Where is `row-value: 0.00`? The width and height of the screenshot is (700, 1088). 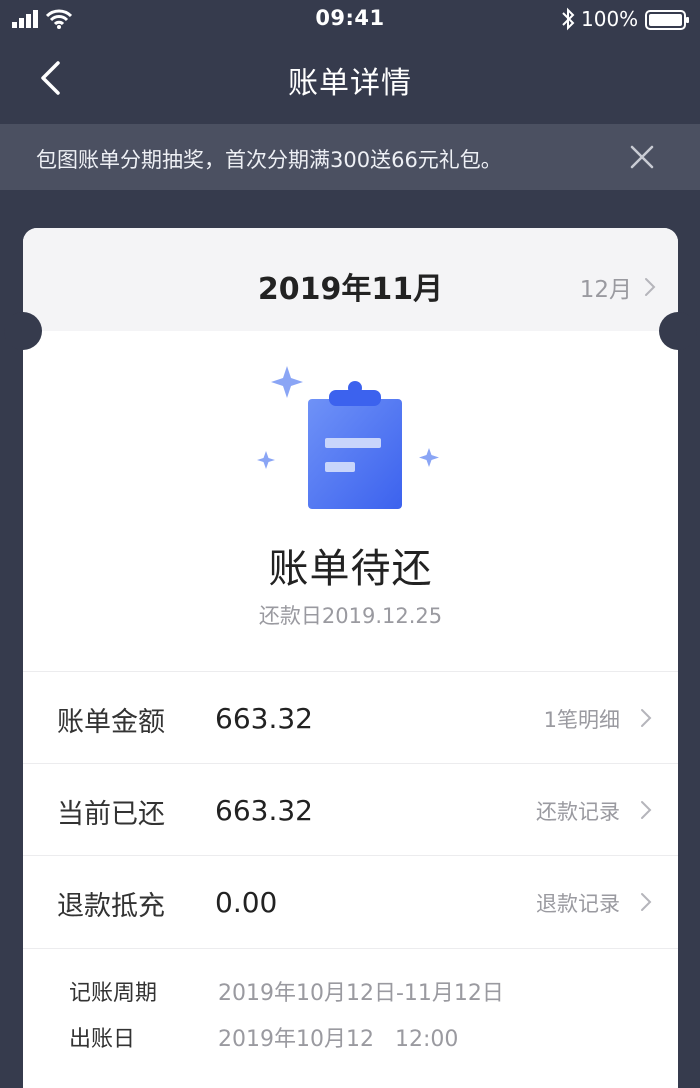 row-value: 0.00 is located at coordinates (246, 902).